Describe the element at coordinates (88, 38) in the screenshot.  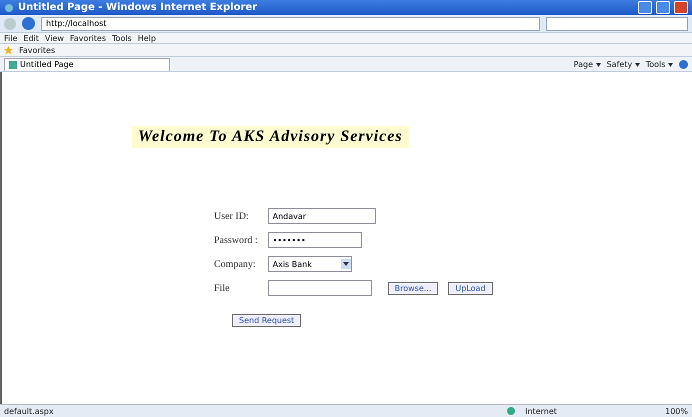
I see `menu-item: Favorites` at that location.